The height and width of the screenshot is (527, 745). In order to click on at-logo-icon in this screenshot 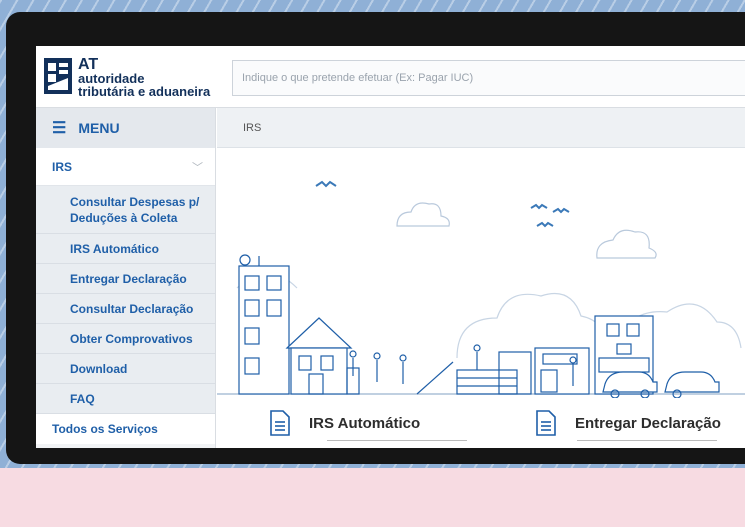, I will do `click(58, 76)`.